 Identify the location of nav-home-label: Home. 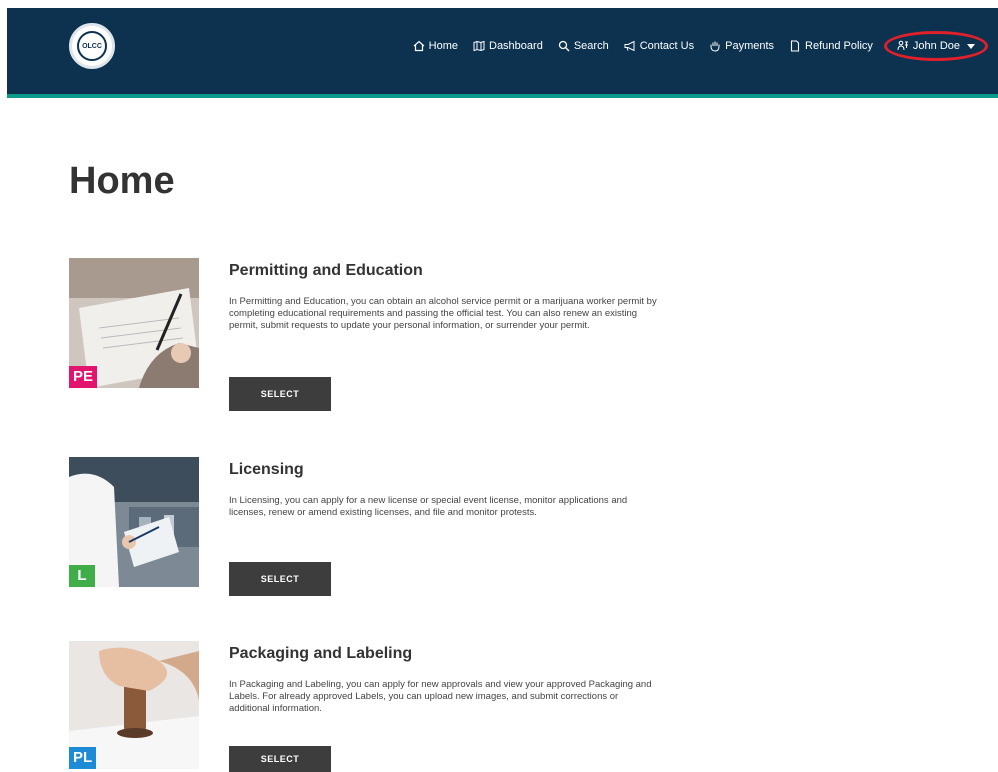
(443, 46).